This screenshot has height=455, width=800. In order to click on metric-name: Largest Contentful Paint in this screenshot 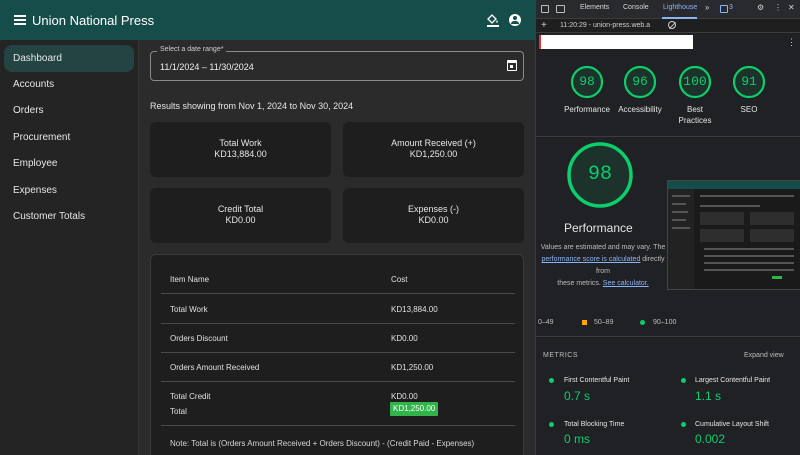, I will do `click(733, 380)`.